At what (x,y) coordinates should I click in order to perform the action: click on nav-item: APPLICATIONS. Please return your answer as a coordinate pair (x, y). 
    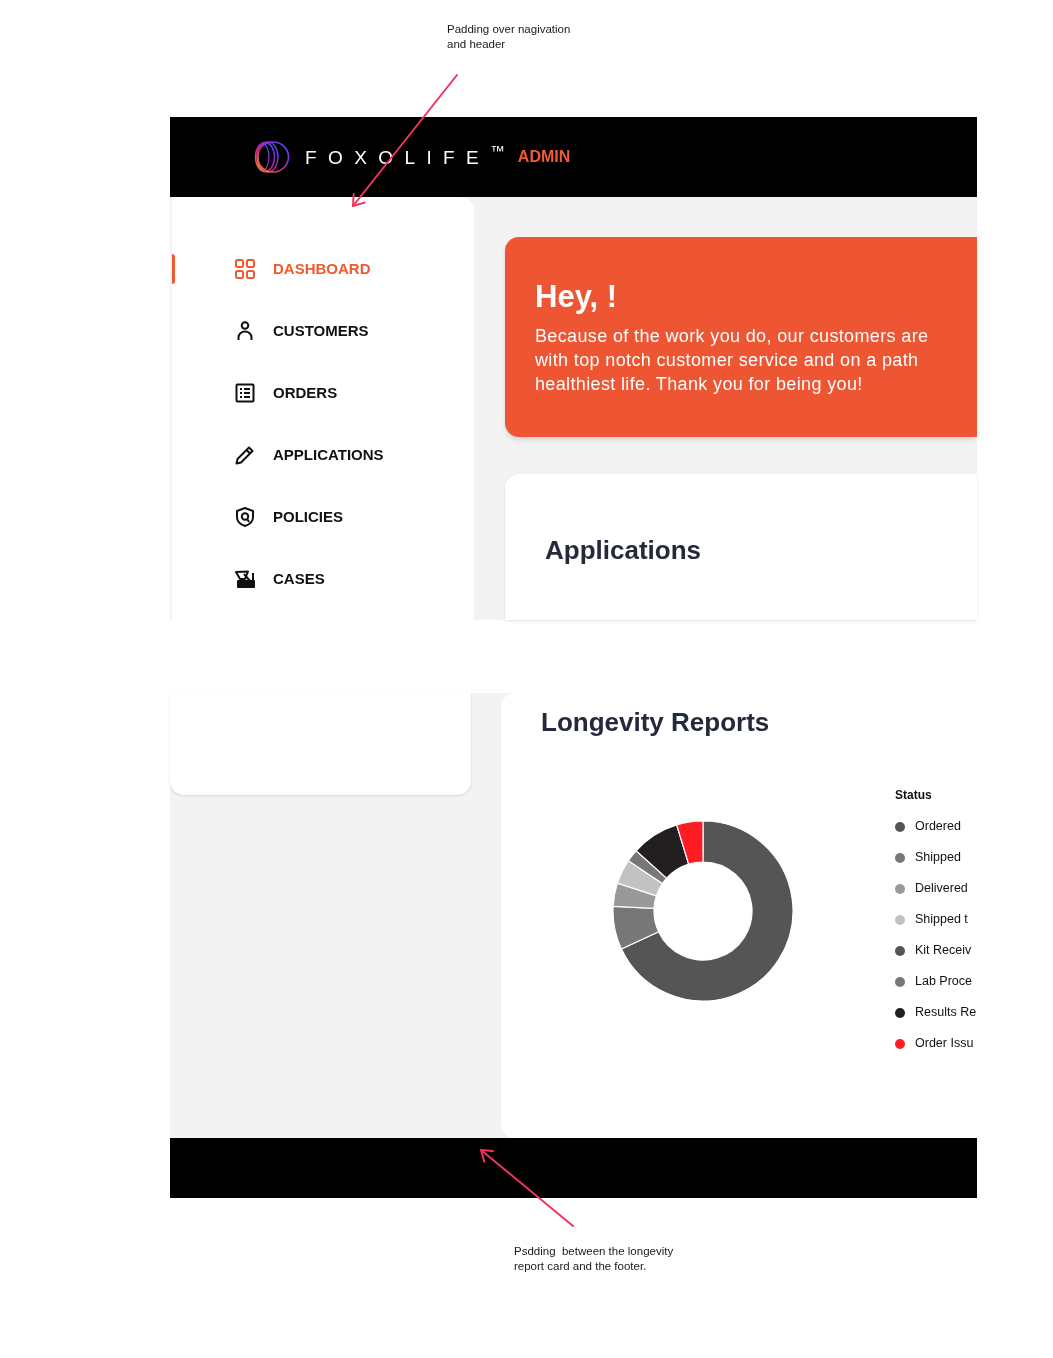
    Looking at the image, I should click on (309, 455).